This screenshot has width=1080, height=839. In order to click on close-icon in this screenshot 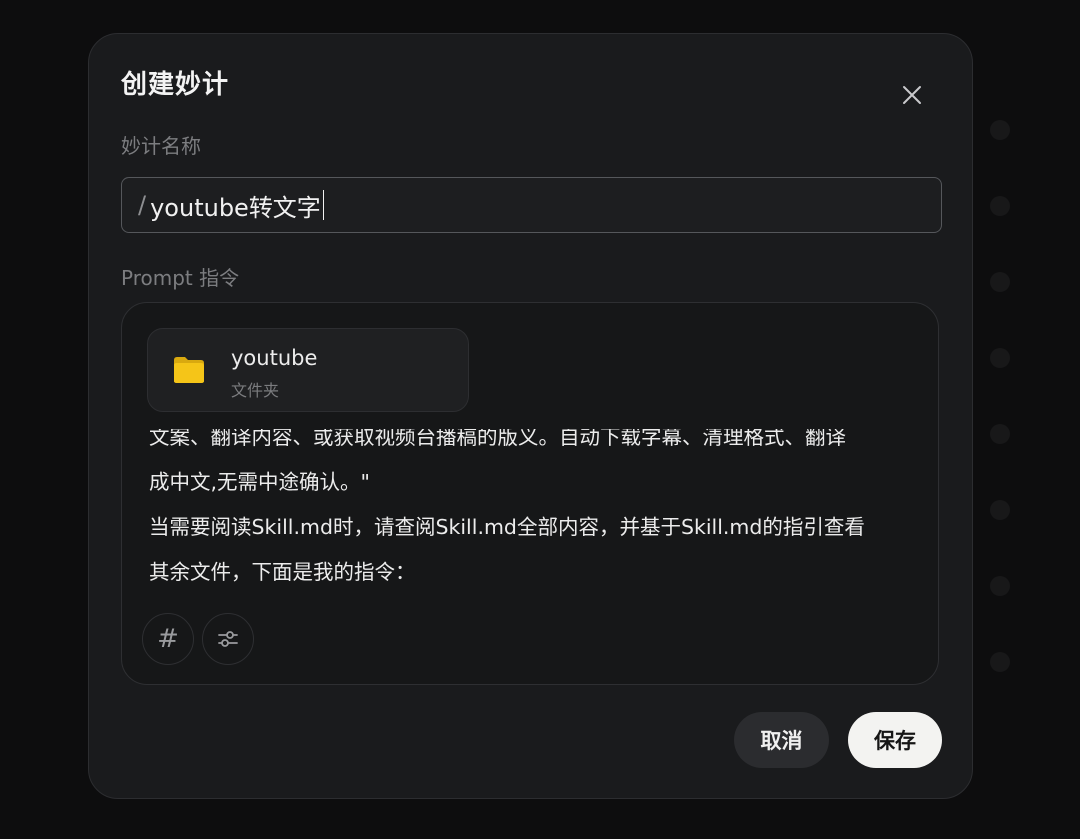, I will do `click(912, 95)`.